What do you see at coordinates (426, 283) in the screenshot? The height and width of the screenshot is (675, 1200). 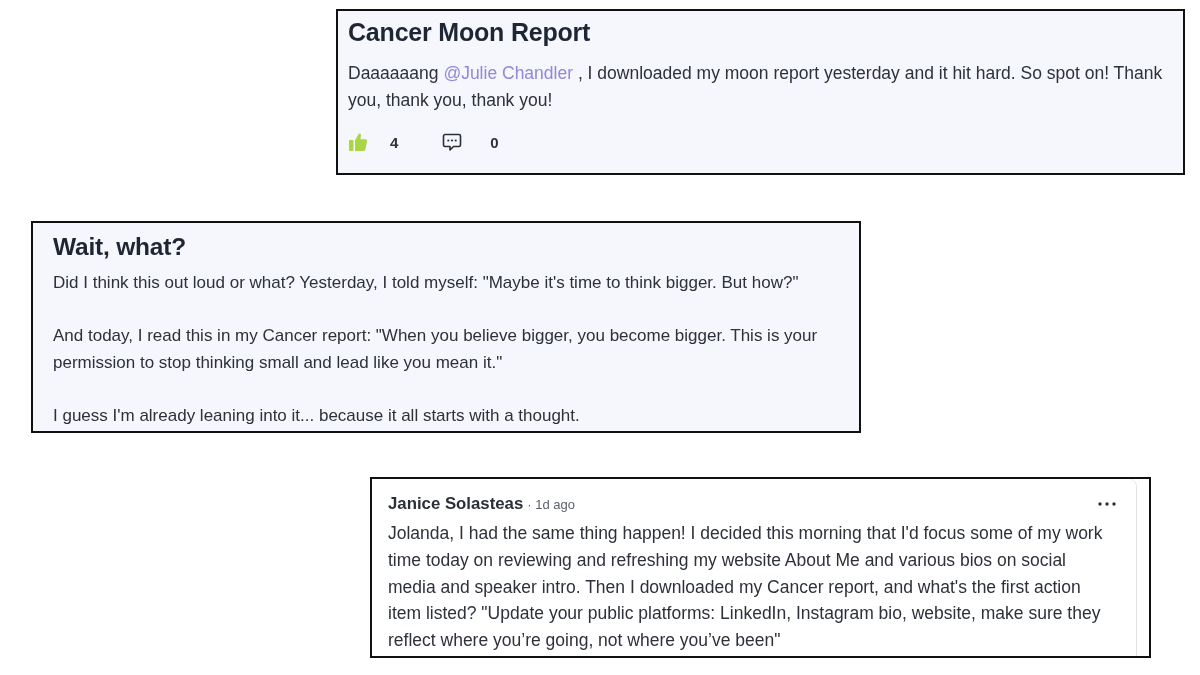 I see `post-paragraph: Did I think this out loud or what? Yesterday, I told myself: "Maybe it's time to think bigger. But how?"` at bounding box center [426, 283].